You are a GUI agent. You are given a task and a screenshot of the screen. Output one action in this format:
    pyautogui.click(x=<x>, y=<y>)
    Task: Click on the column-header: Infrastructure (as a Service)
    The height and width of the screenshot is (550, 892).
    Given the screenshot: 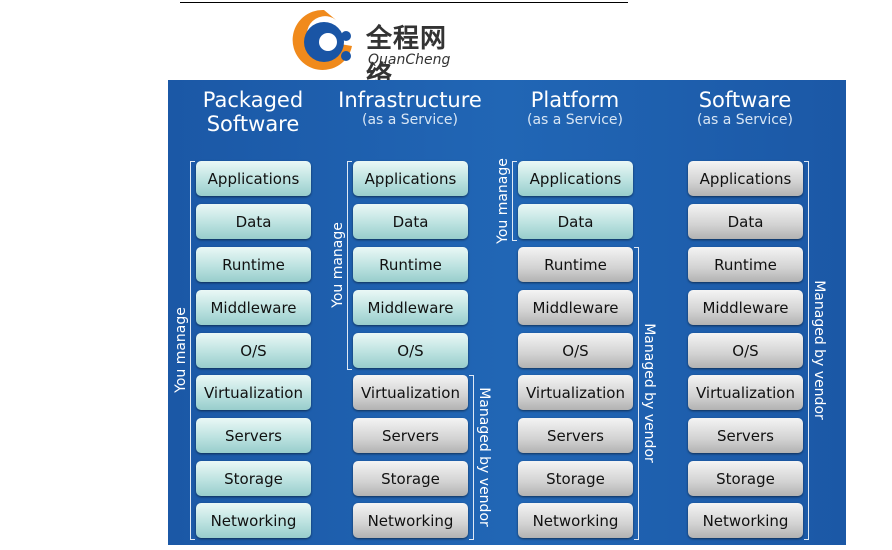 What is the action you would take?
    pyautogui.click(x=410, y=108)
    